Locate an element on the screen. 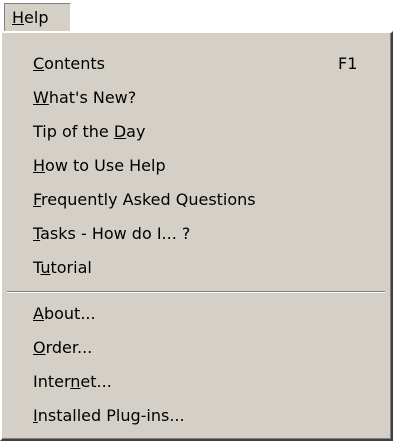 The width and height of the screenshot is (393, 441). menu-item-label: Tutorial is located at coordinates (62, 268).